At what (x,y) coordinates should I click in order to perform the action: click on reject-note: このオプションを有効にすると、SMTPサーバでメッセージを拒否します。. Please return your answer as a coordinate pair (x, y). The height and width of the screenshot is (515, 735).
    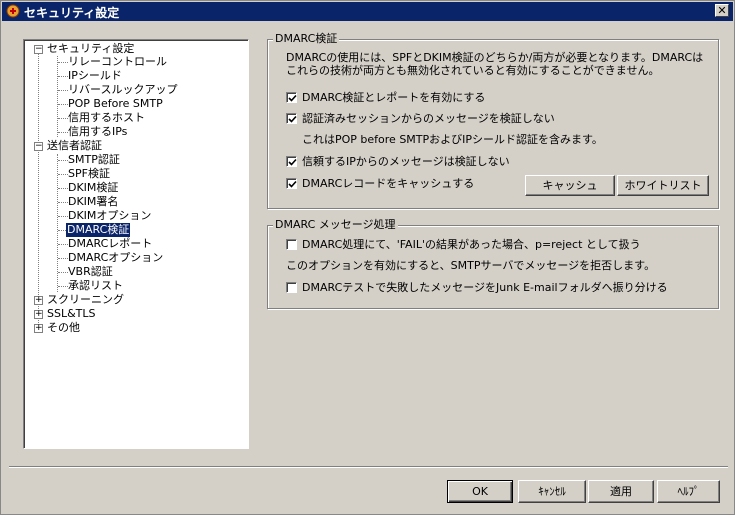
    Looking at the image, I should click on (471, 265).